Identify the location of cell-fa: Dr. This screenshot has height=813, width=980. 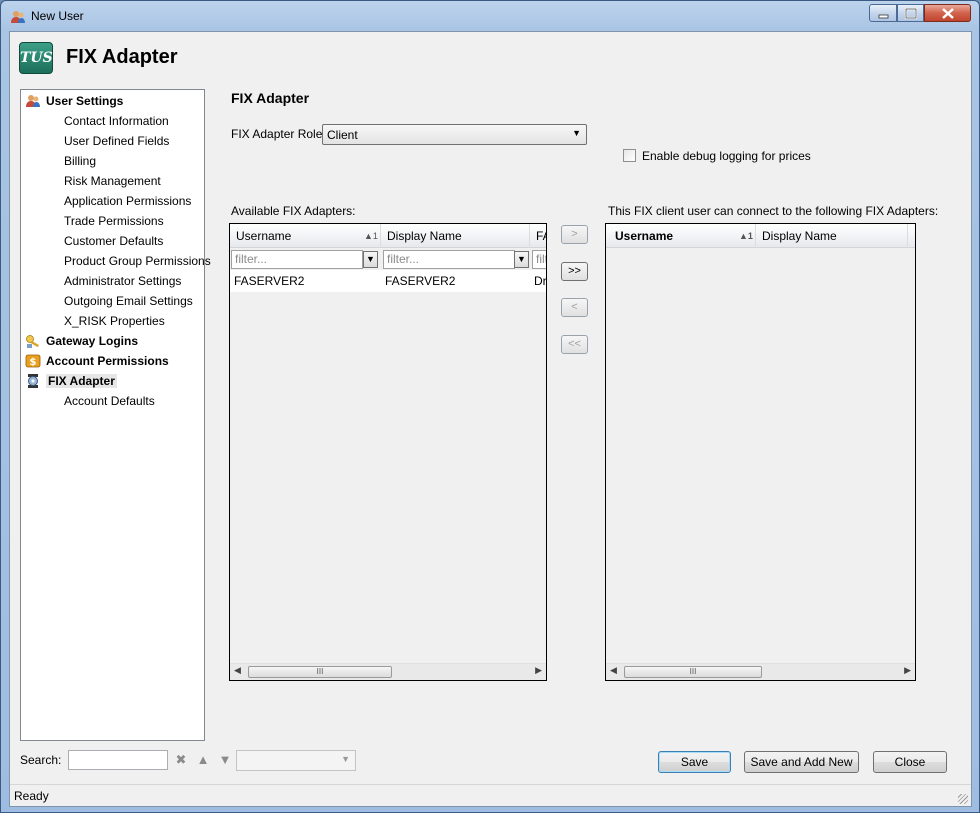
(540, 281).